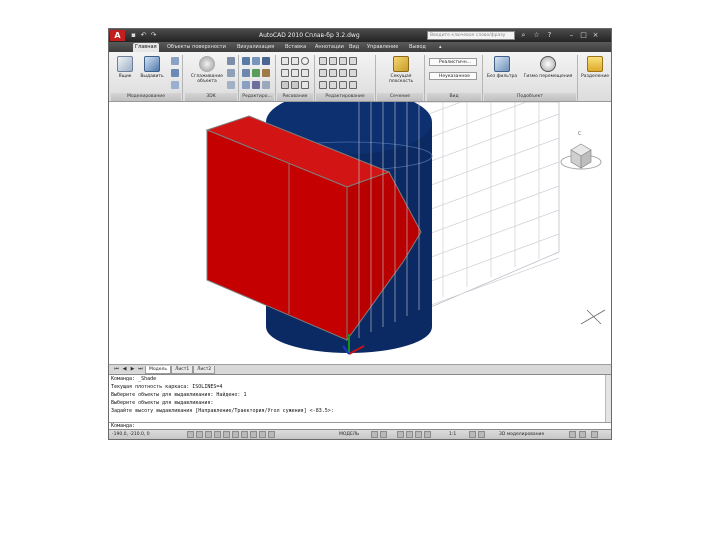 This screenshot has height=540, width=720. Describe the element at coordinates (353, 61) in the screenshot. I see `fillet-icon` at that location.